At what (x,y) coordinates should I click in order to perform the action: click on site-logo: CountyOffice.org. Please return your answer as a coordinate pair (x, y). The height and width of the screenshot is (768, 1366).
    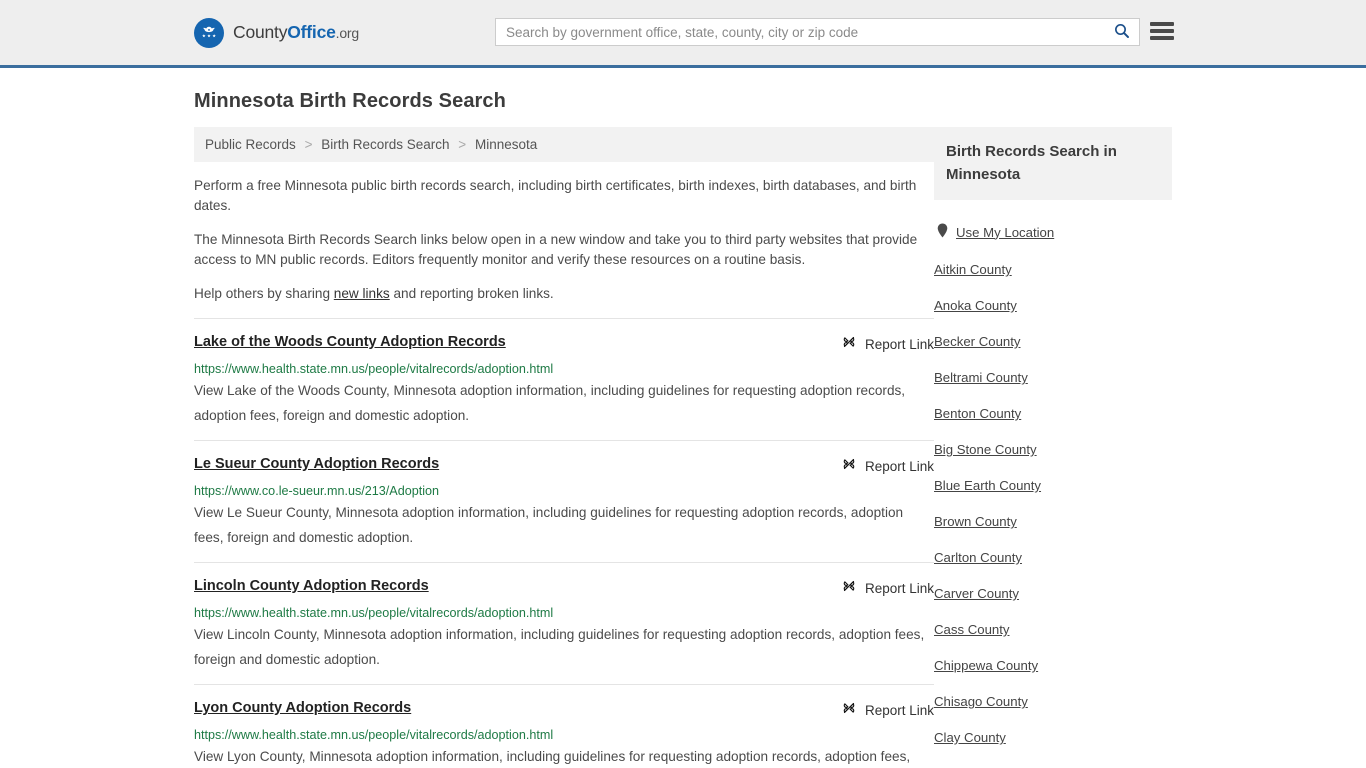
    Looking at the image, I should click on (276, 32).